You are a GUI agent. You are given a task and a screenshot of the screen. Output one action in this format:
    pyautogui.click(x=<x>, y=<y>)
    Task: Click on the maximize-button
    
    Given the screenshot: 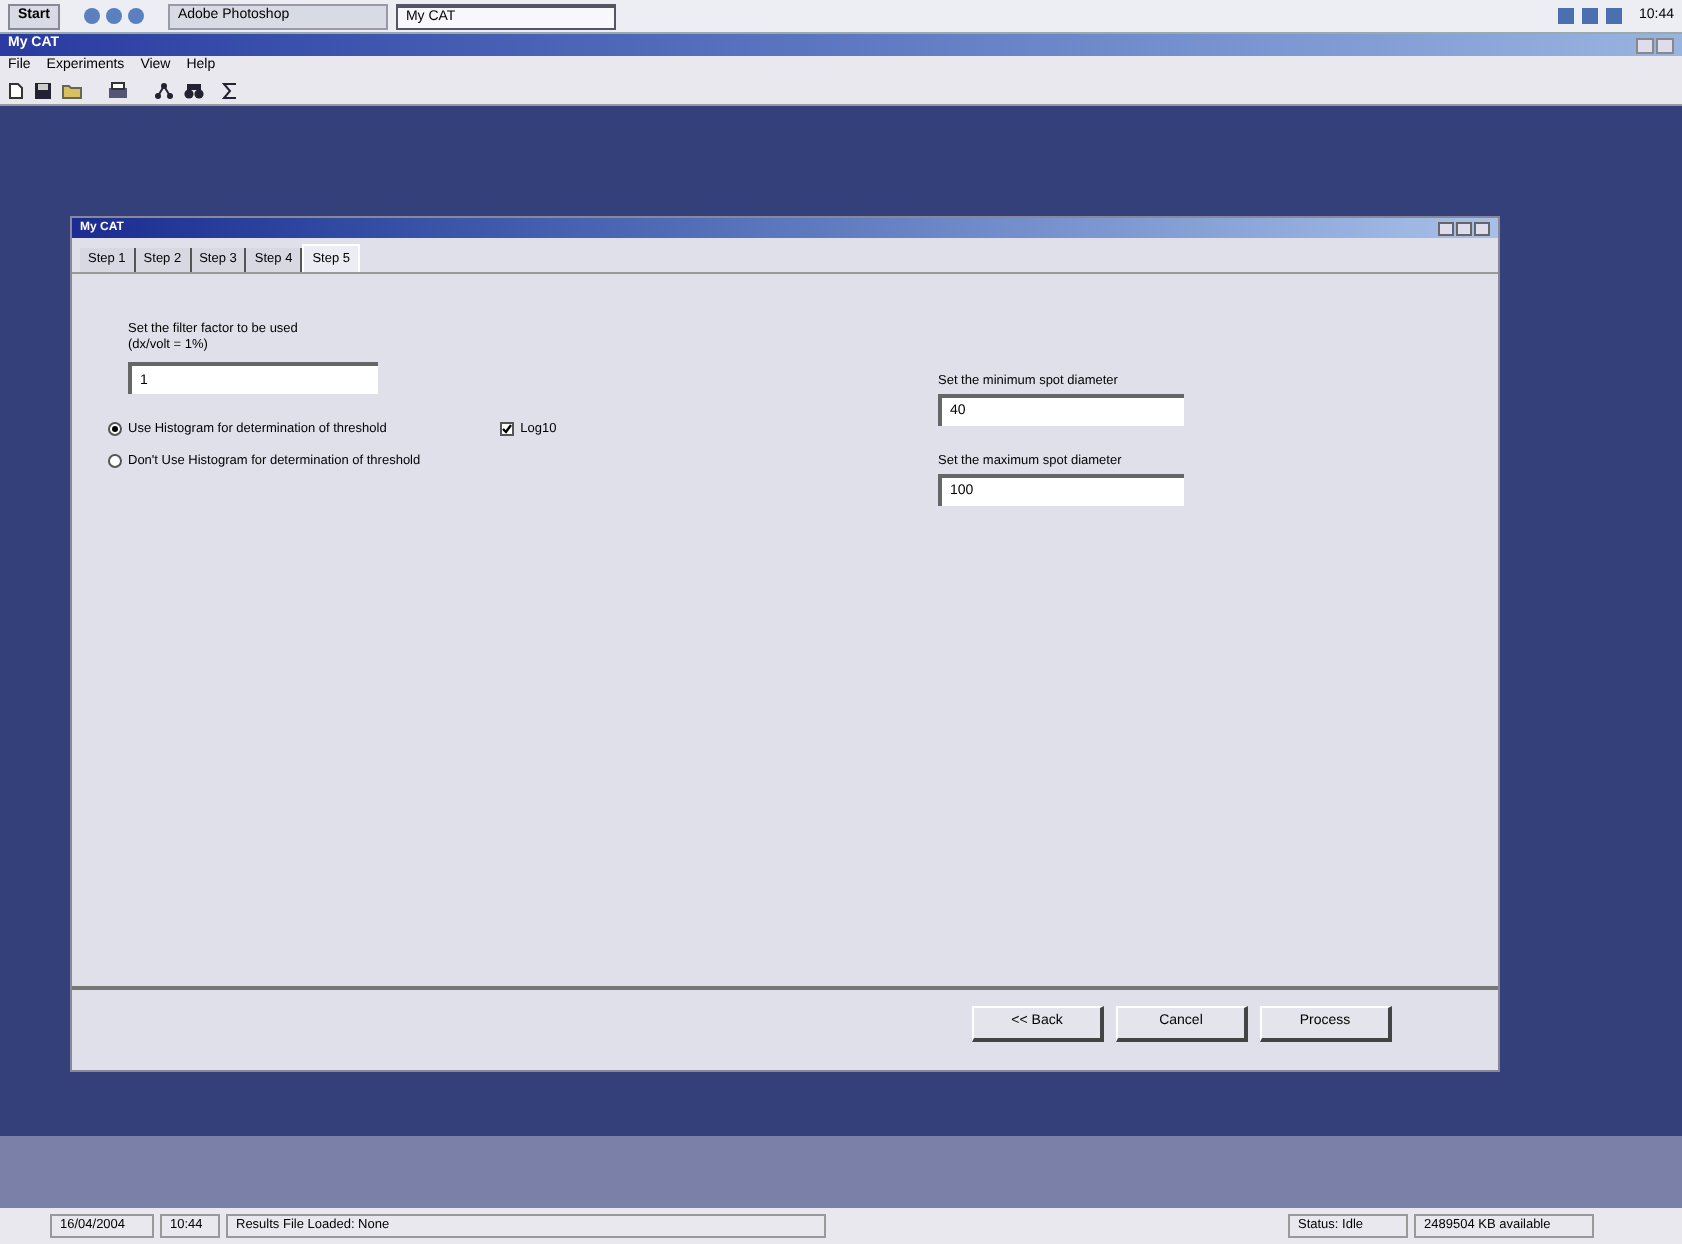 What is the action you would take?
    pyautogui.click(x=1464, y=228)
    